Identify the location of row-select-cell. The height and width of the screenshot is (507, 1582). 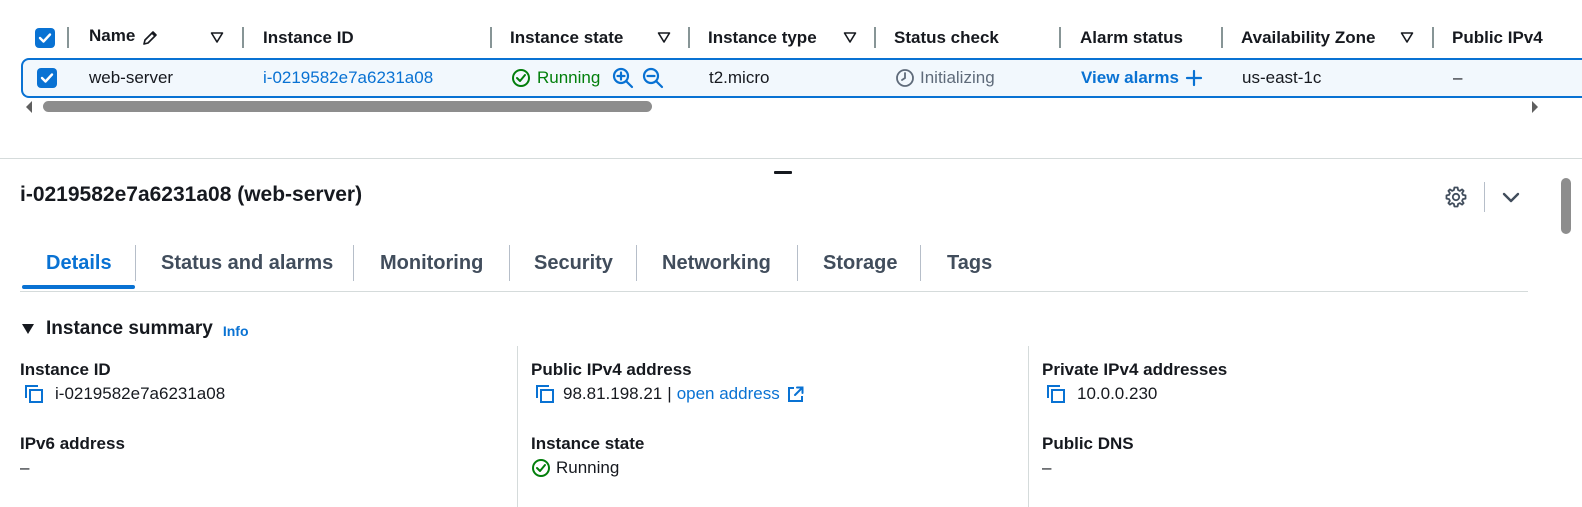
(47, 78).